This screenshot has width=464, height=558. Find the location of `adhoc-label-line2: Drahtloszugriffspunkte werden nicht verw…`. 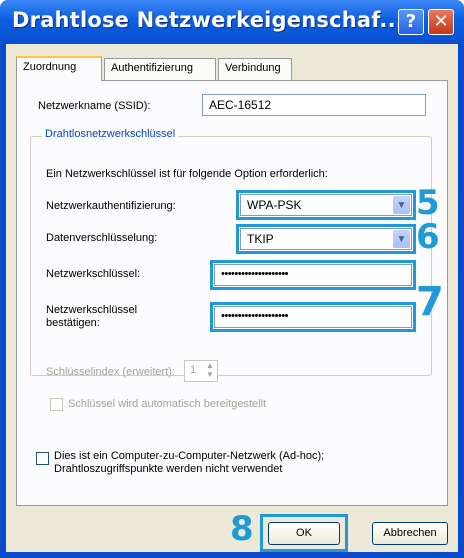

adhoc-label-line2: Drahtloszugriffspunkte werden nicht verw… is located at coordinates (168, 469).